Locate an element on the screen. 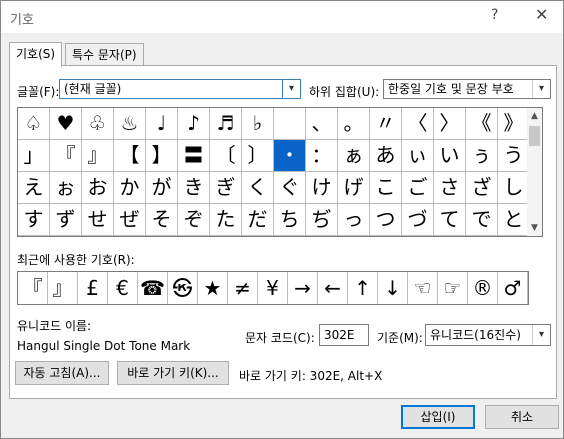  char-code-input: 302E is located at coordinates (344, 335).